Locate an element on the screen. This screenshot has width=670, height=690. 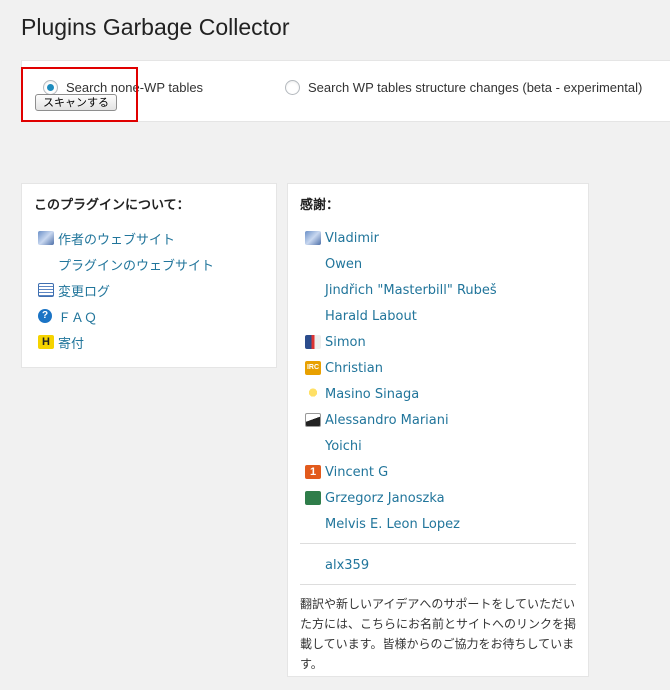
thanks-person: Vladimir is located at coordinates (401, 238).